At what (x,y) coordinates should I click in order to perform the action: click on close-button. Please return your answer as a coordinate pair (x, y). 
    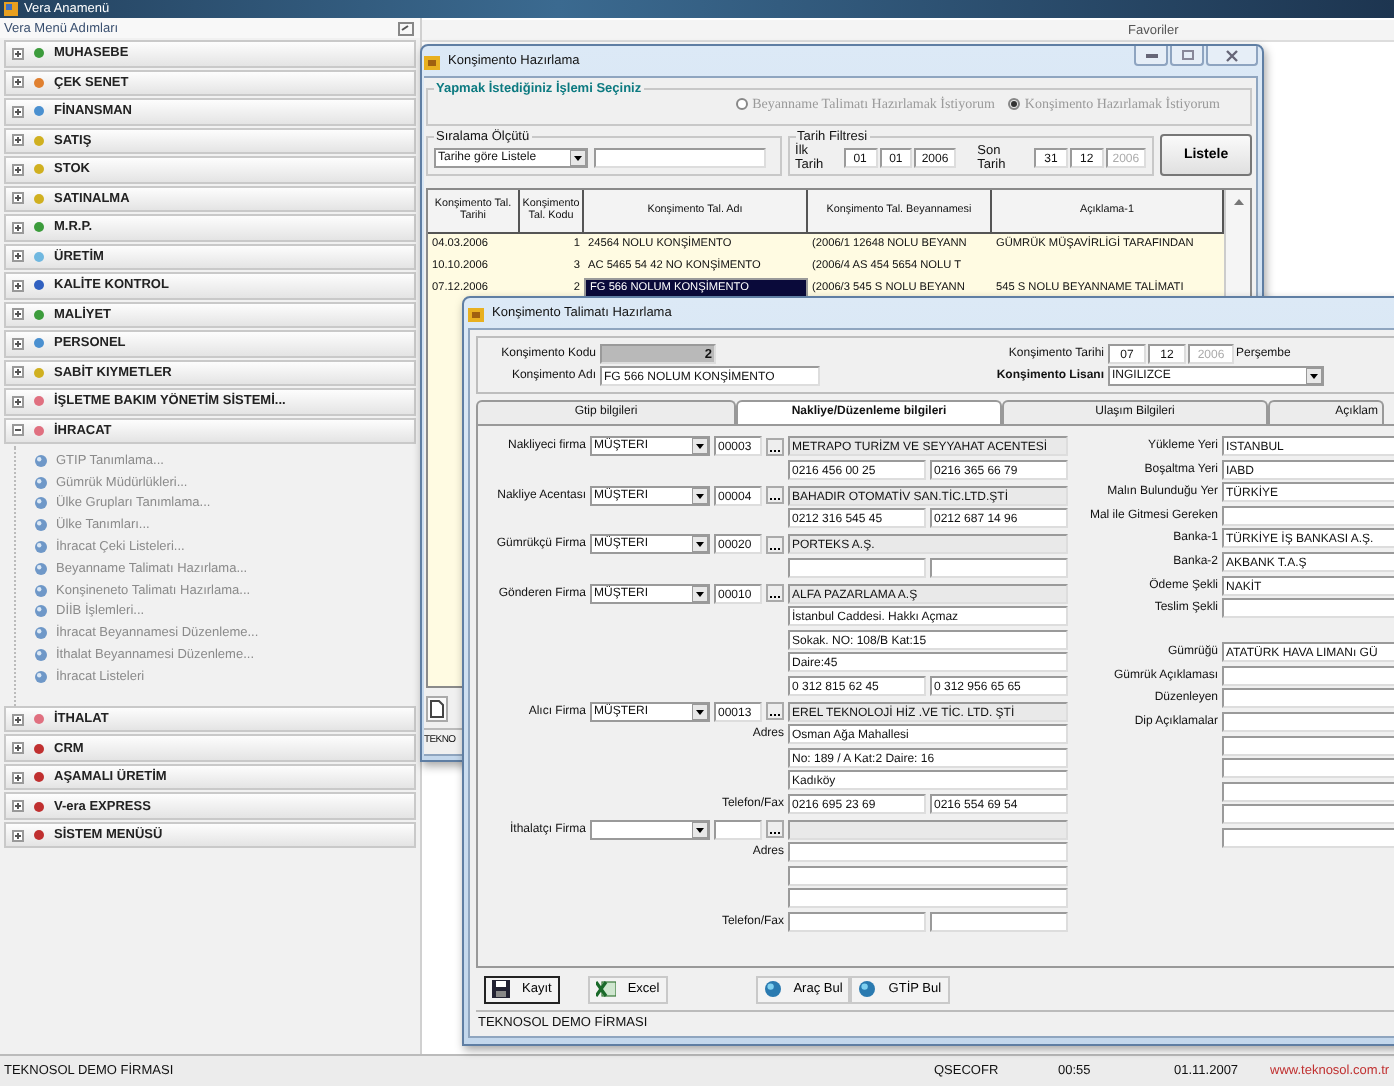
    Looking at the image, I should click on (1232, 56).